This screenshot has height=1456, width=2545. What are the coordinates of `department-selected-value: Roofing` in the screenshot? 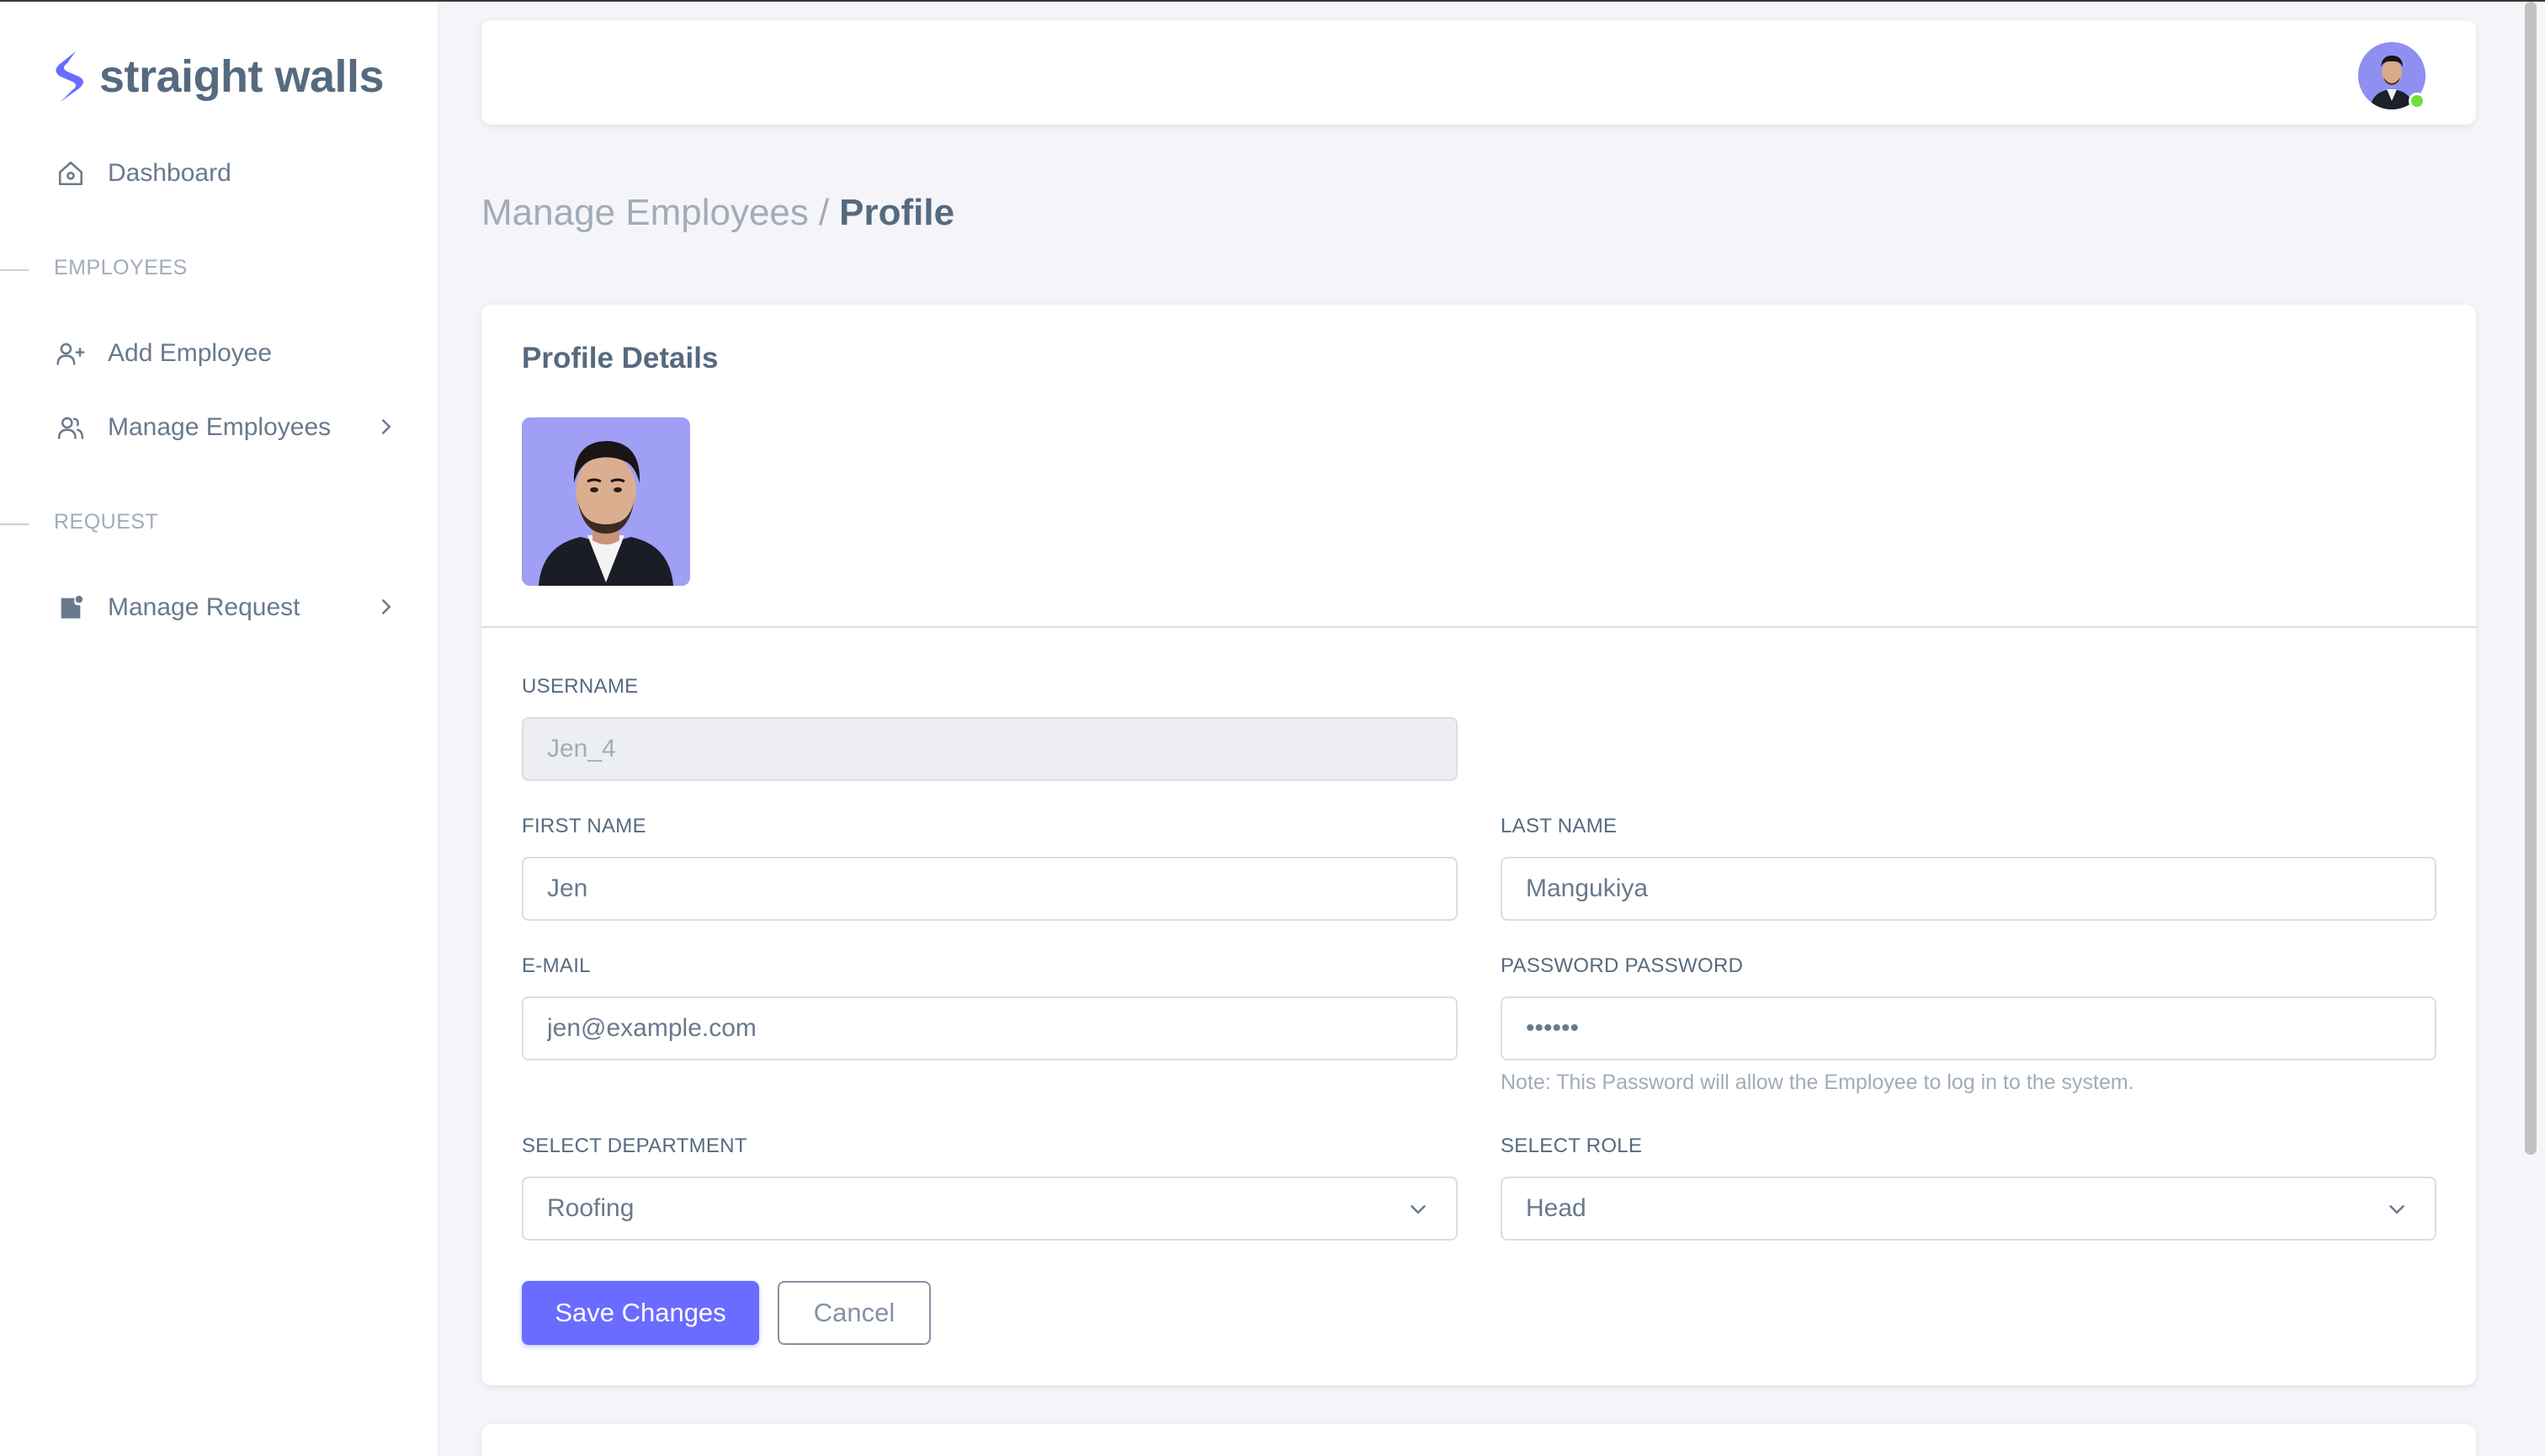 It's located at (591, 1208).